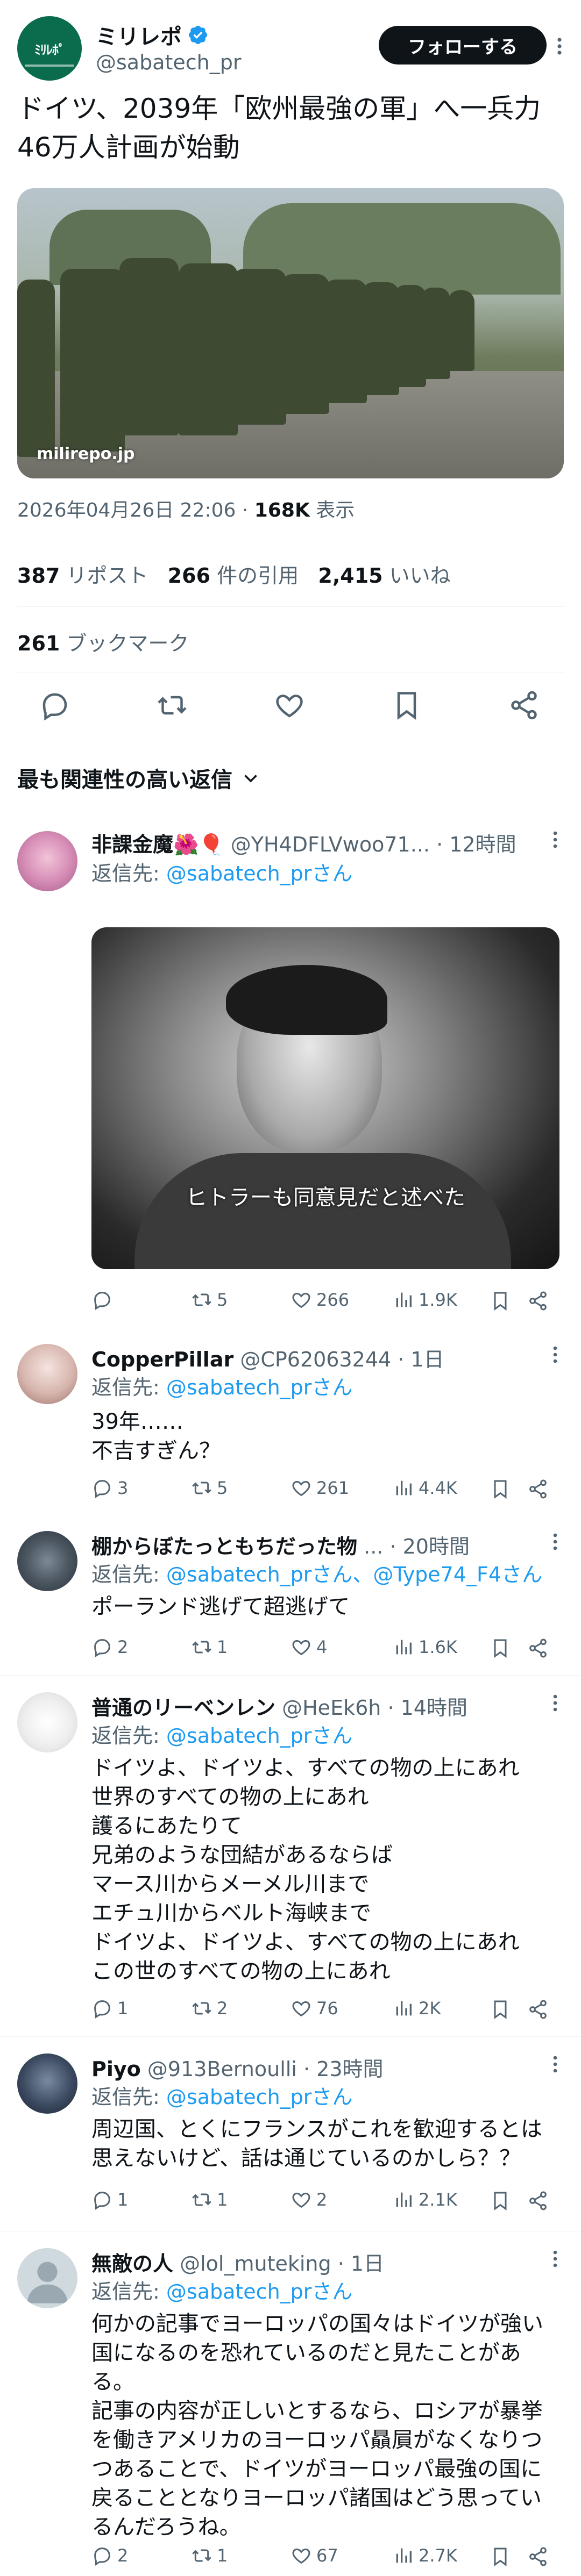 The image size is (581, 2576). What do you see at coordinates (425, 1647) in the screenshot?
I see `views-count: 1.6K` at bounding box center [425, 1647].